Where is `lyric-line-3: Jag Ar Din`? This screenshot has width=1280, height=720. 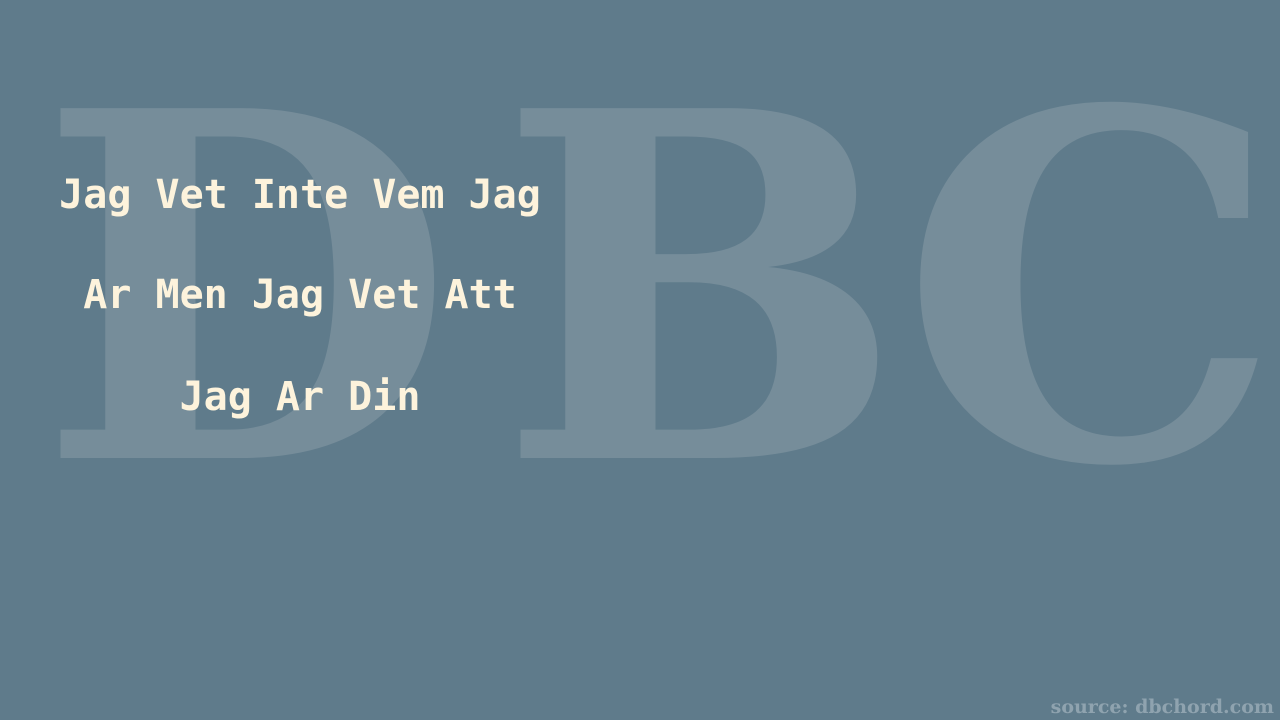 lyric-line-3: Jag Ar Din is located at coordinates (300, 397).